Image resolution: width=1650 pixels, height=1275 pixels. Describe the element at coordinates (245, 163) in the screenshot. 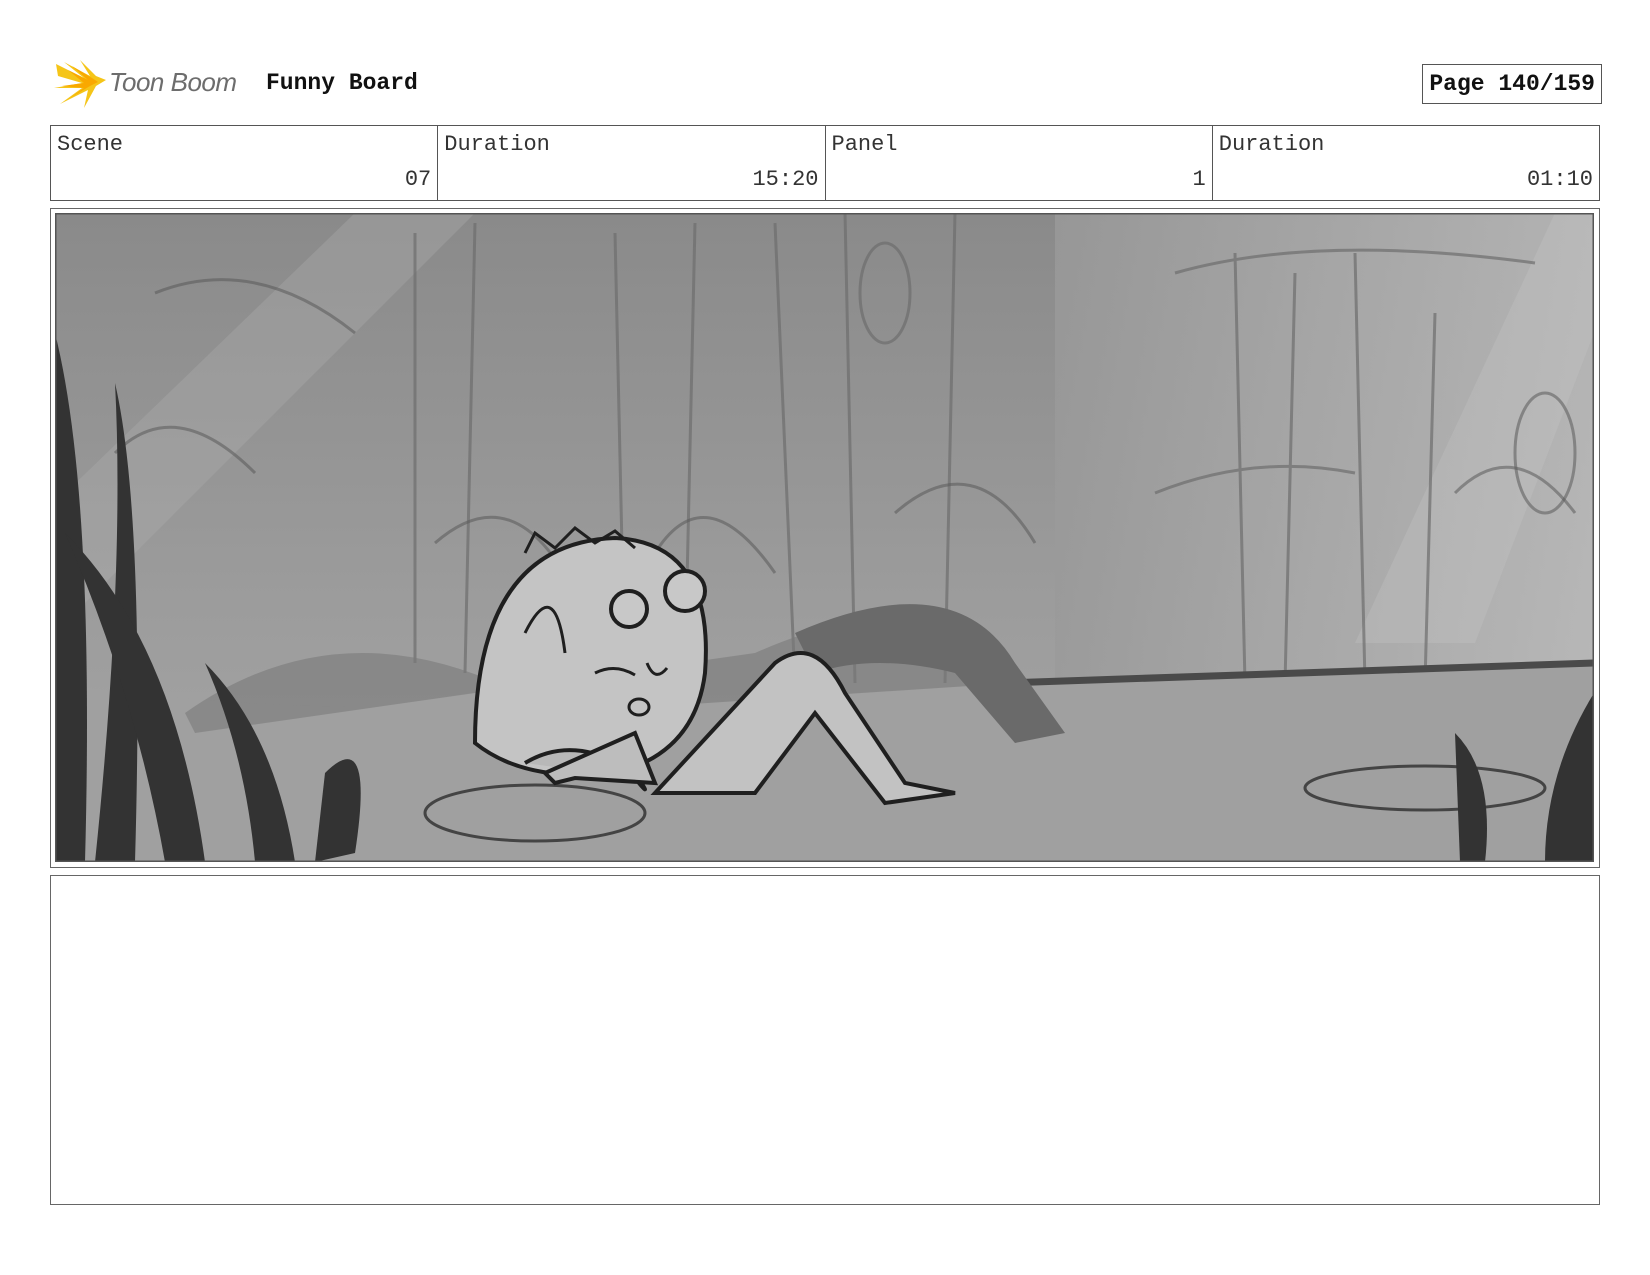

I see `scene-cell: Scene 07` at that location.